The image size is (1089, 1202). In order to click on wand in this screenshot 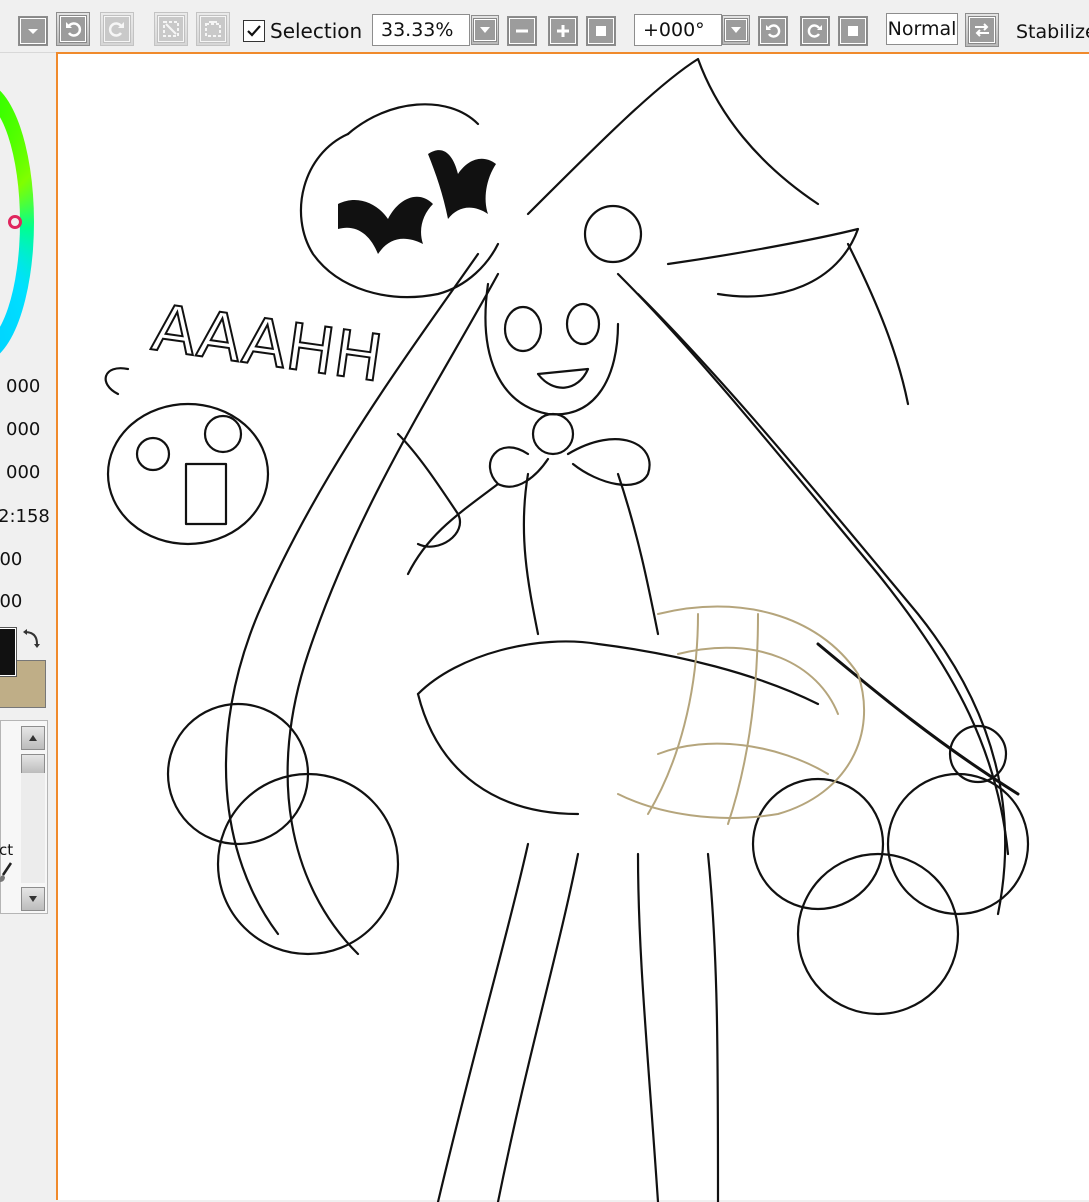, I will do `click(918, 719)`.